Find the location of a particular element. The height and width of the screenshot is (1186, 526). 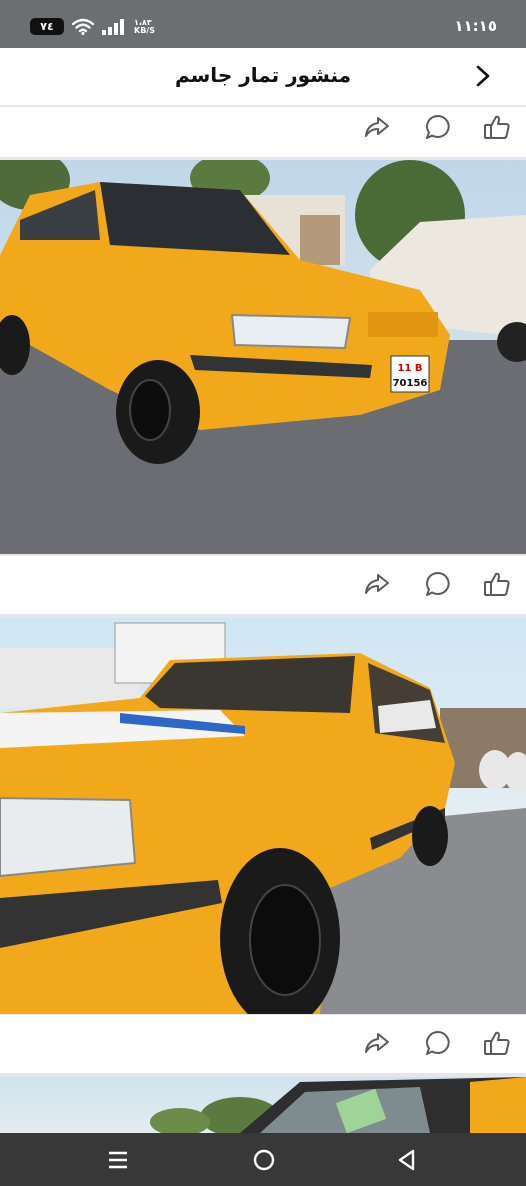

network-speed-unit: KB/S is located at coordinates (144, 30).